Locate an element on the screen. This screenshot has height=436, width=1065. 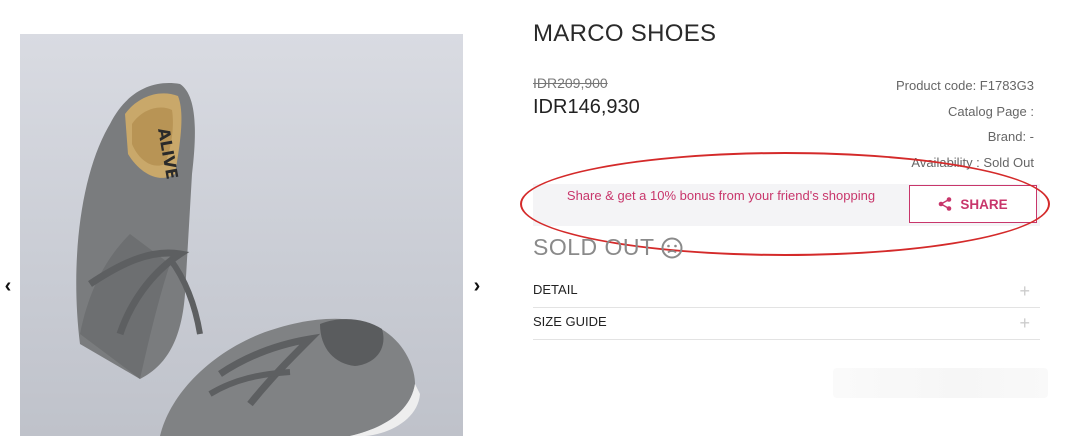
share-button: SHARE is located at coordinates (973, 204).